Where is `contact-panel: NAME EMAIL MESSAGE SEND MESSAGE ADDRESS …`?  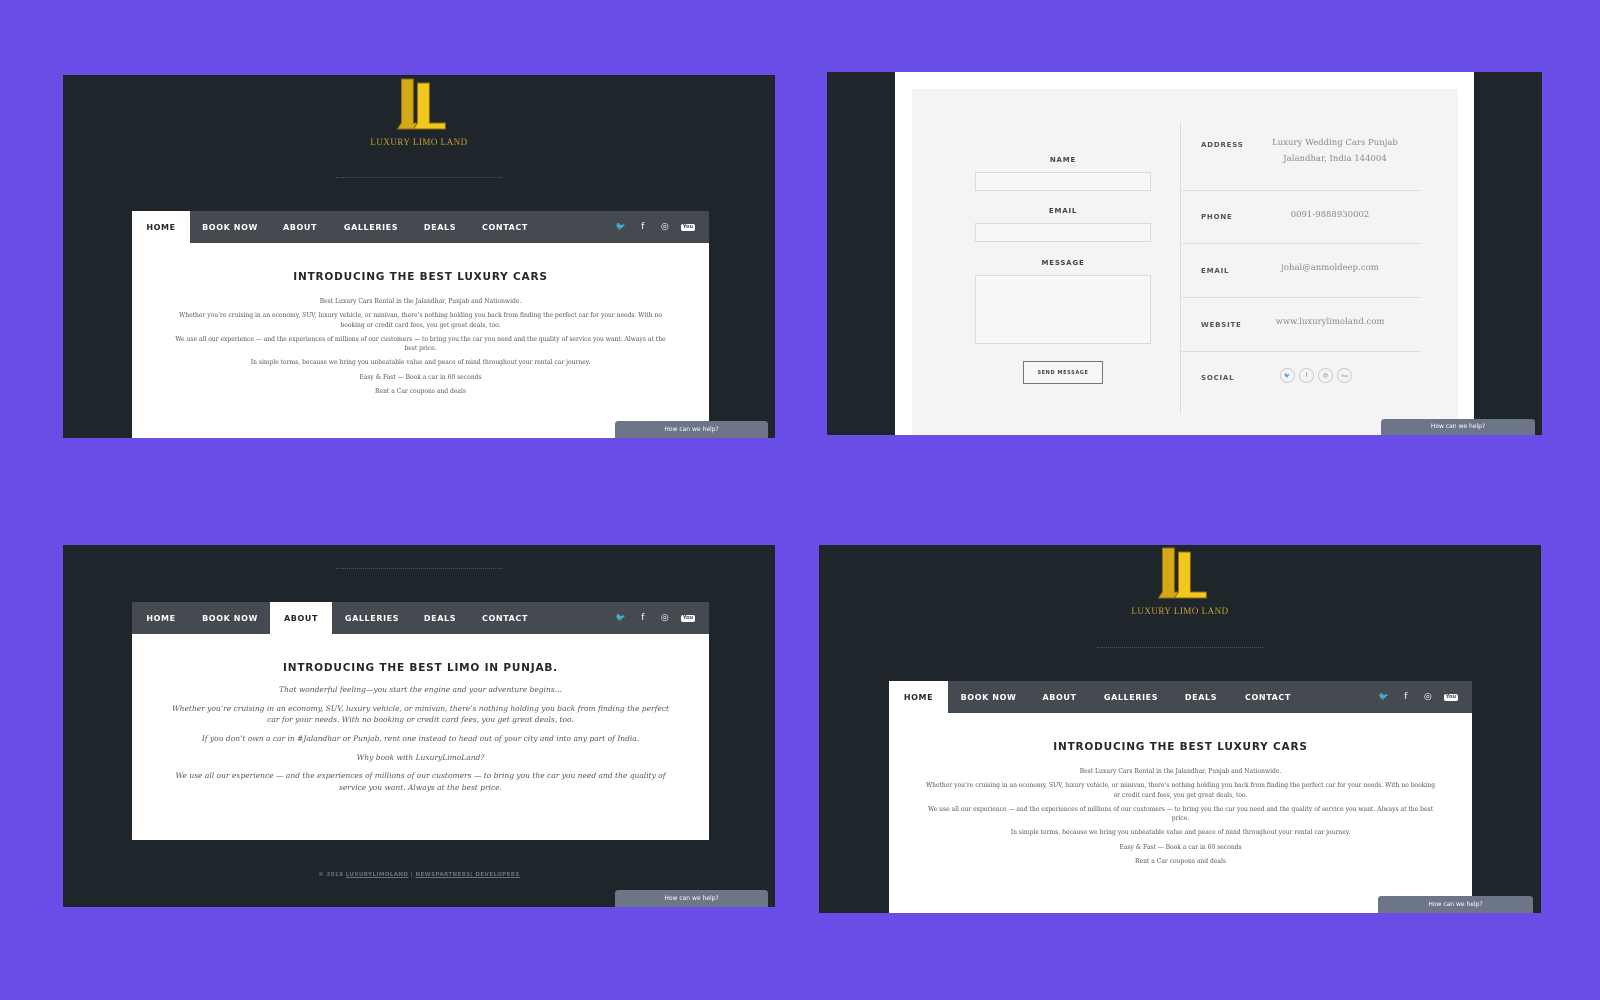
contact-panel: NAME EMAIL MESSAGE SEND MESSAGE ADDRESS … is located at coordinates (1184, 253).